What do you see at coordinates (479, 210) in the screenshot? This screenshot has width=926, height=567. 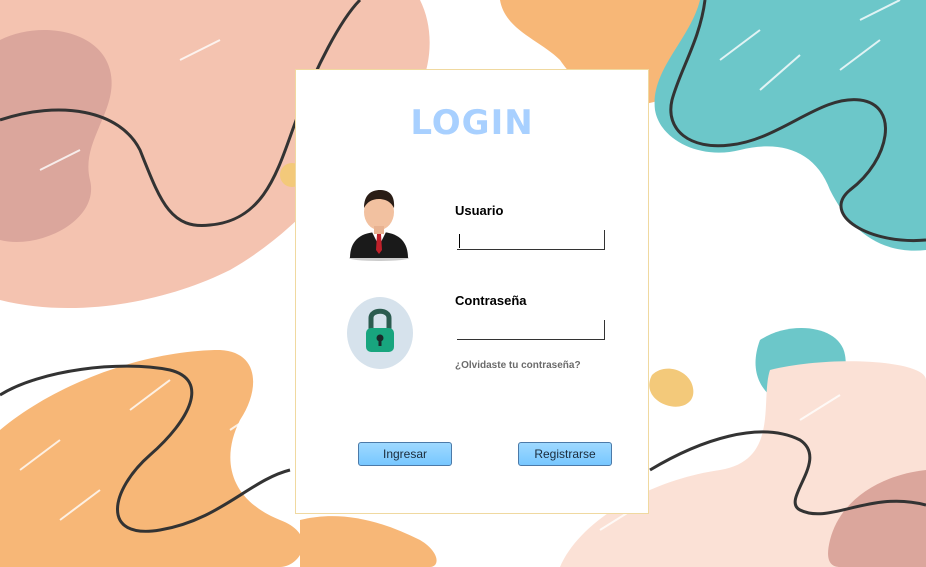 I see `user-label: Usuario` at bounding box center [479, 210].